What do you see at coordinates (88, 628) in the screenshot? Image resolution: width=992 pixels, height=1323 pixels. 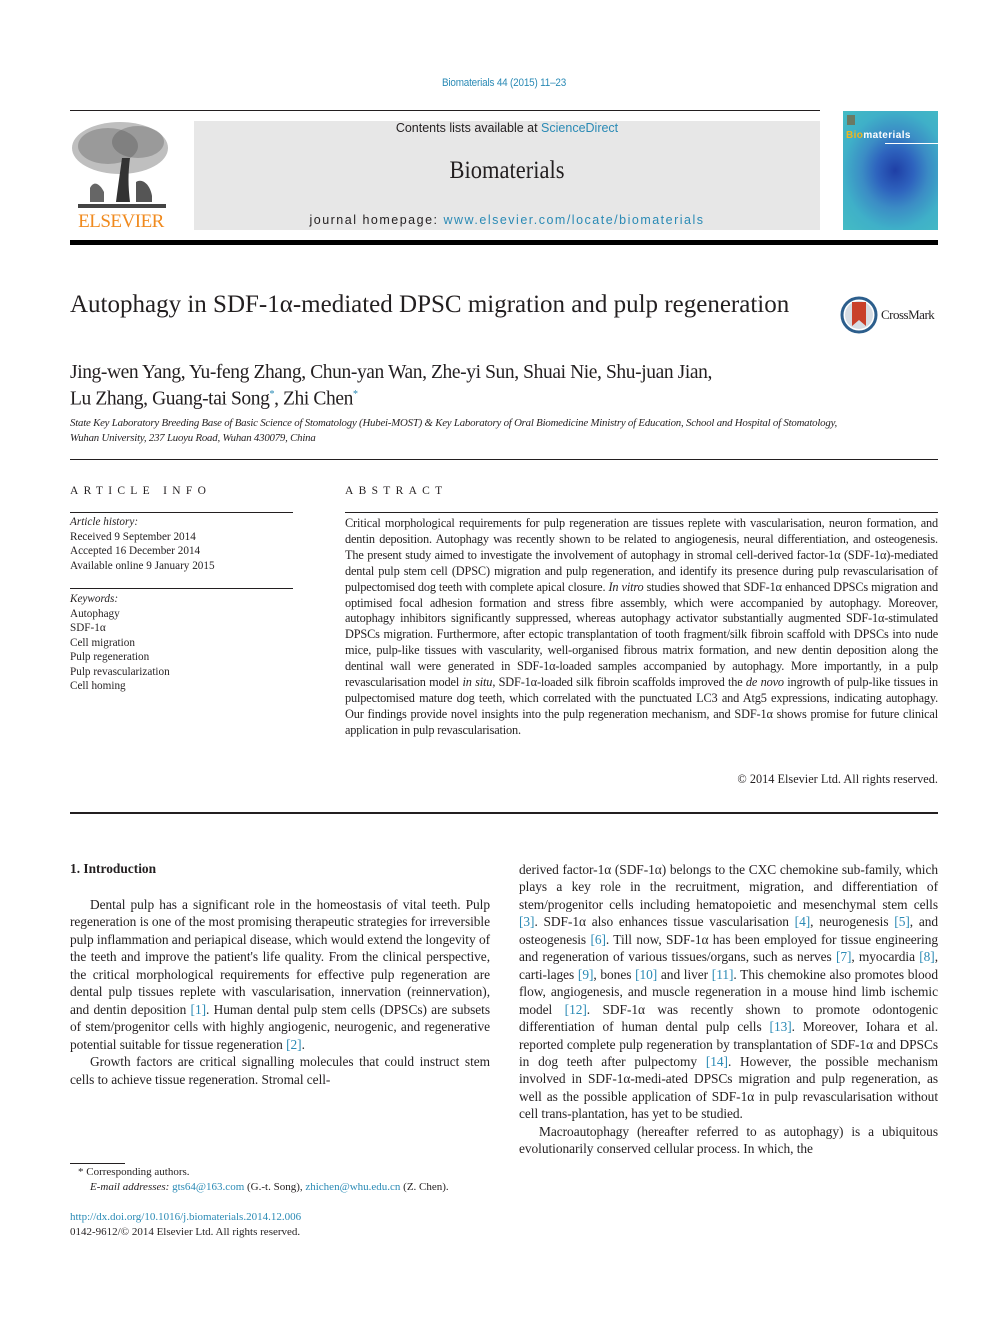 I see `keyword-item: SDF-1α` at bounding box center [88, 628].